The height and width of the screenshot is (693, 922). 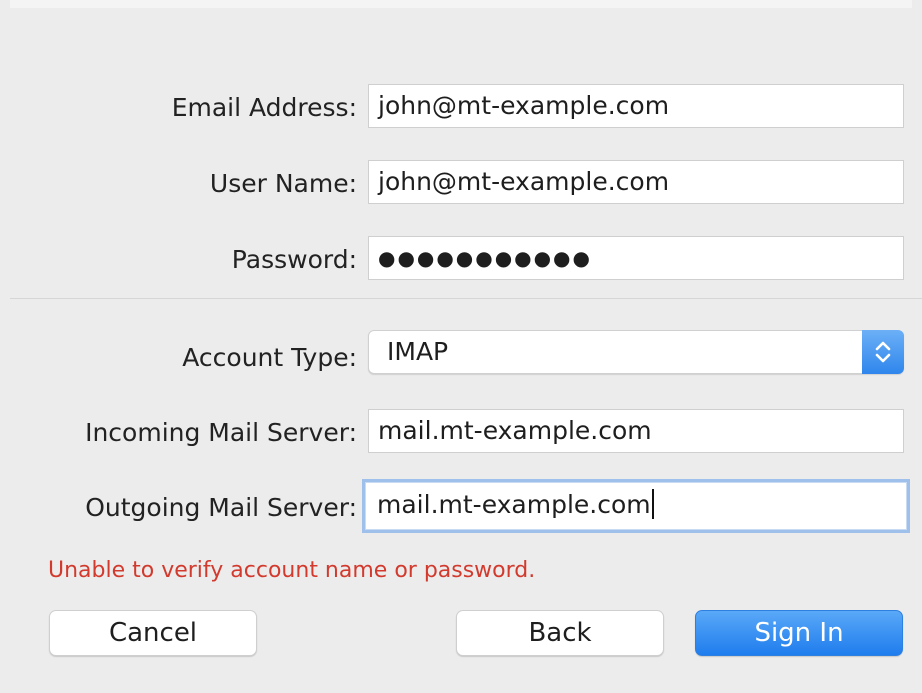 What do you see at coordinates (636, 106) in the screenshot?
I see `email-address-field: john@mt-example.com` at bounding box center [636, 106].